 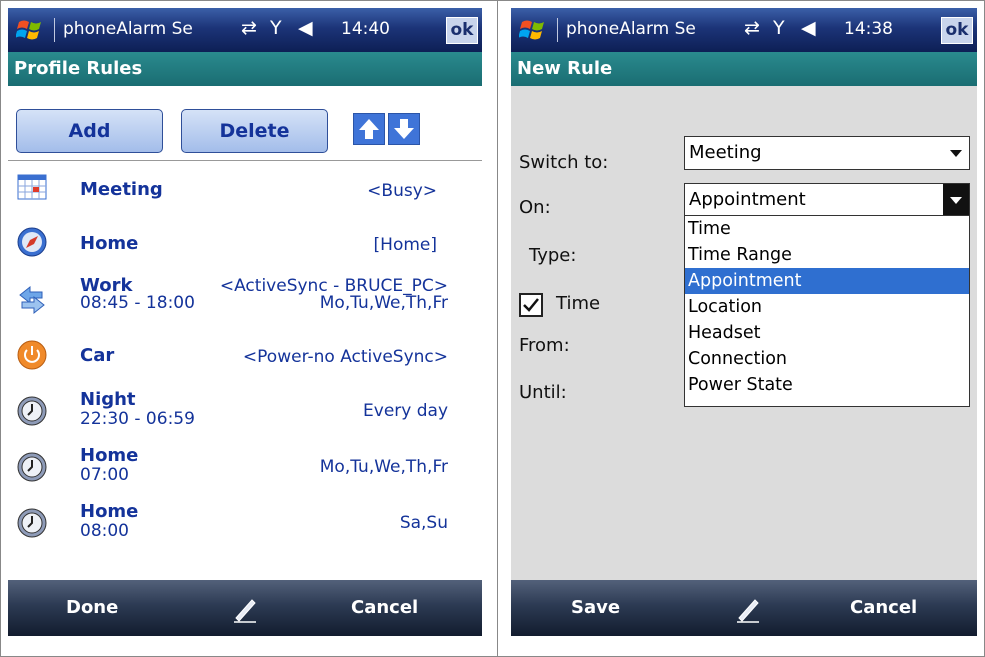 I want to click on page-title: New Rule, so click(x=565, y=68).